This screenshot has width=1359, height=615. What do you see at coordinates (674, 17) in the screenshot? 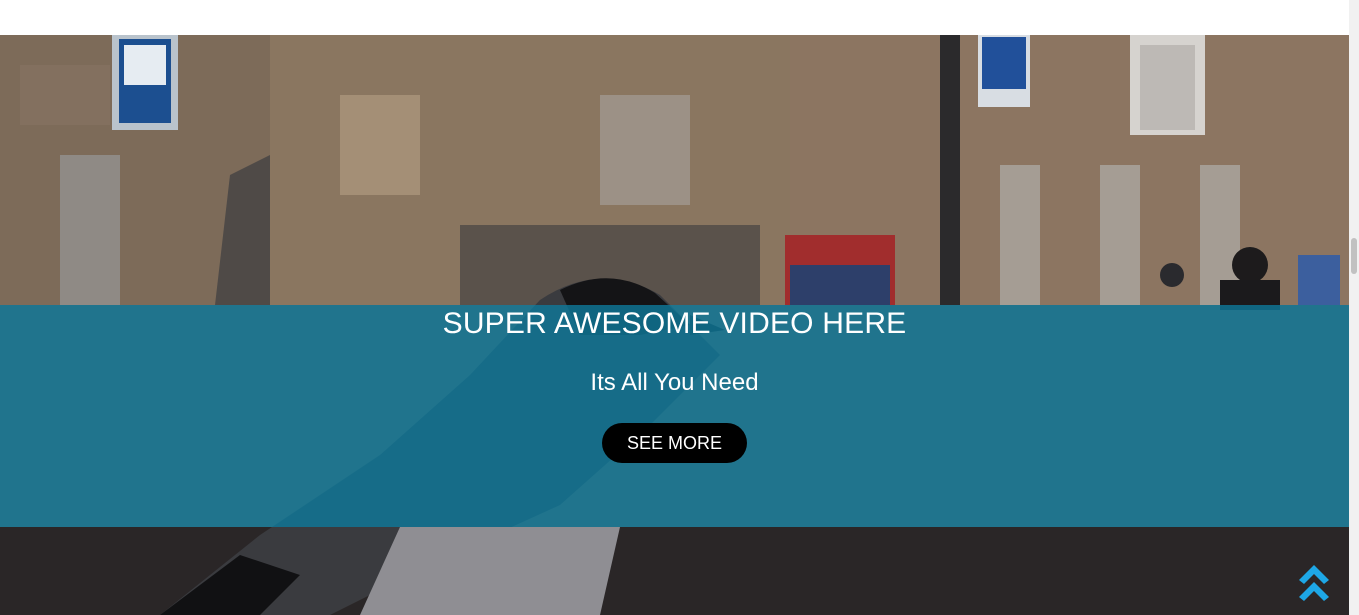
I see `page-top-bar` at bounding box center [674, 17].